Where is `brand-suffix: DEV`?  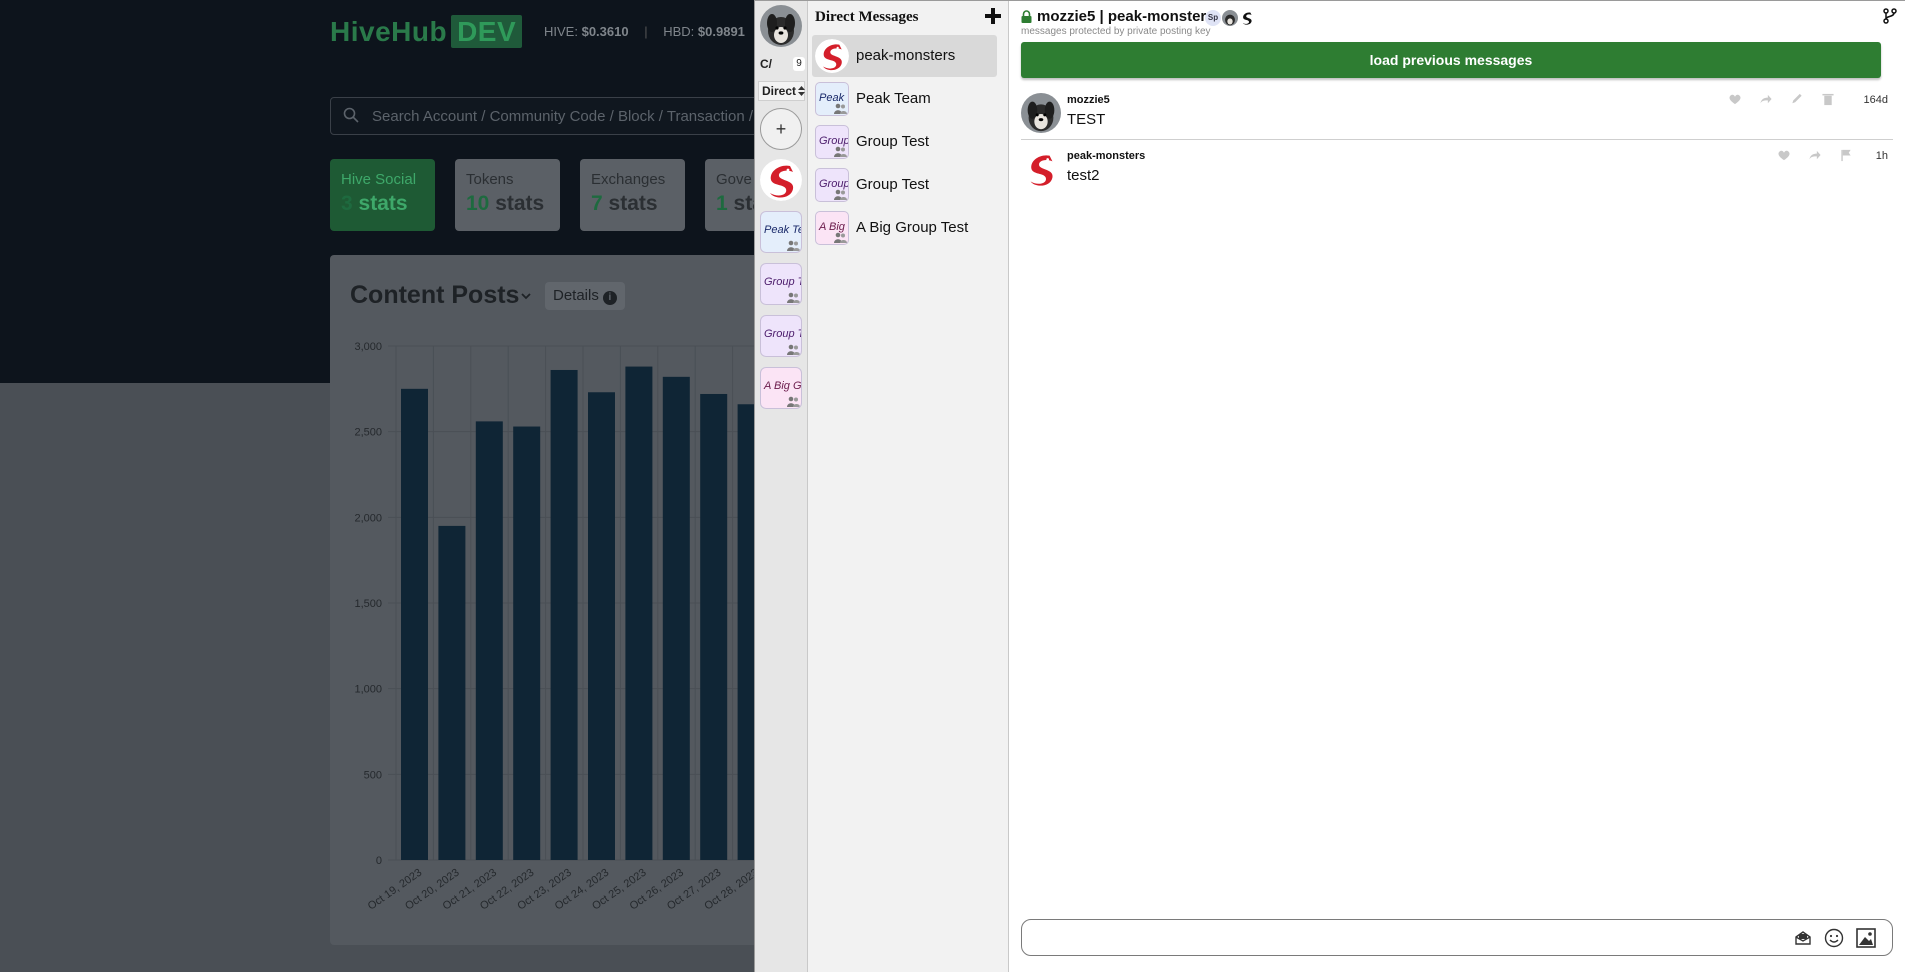
brand-suffix: DEV is located at coordinates (487, 31).